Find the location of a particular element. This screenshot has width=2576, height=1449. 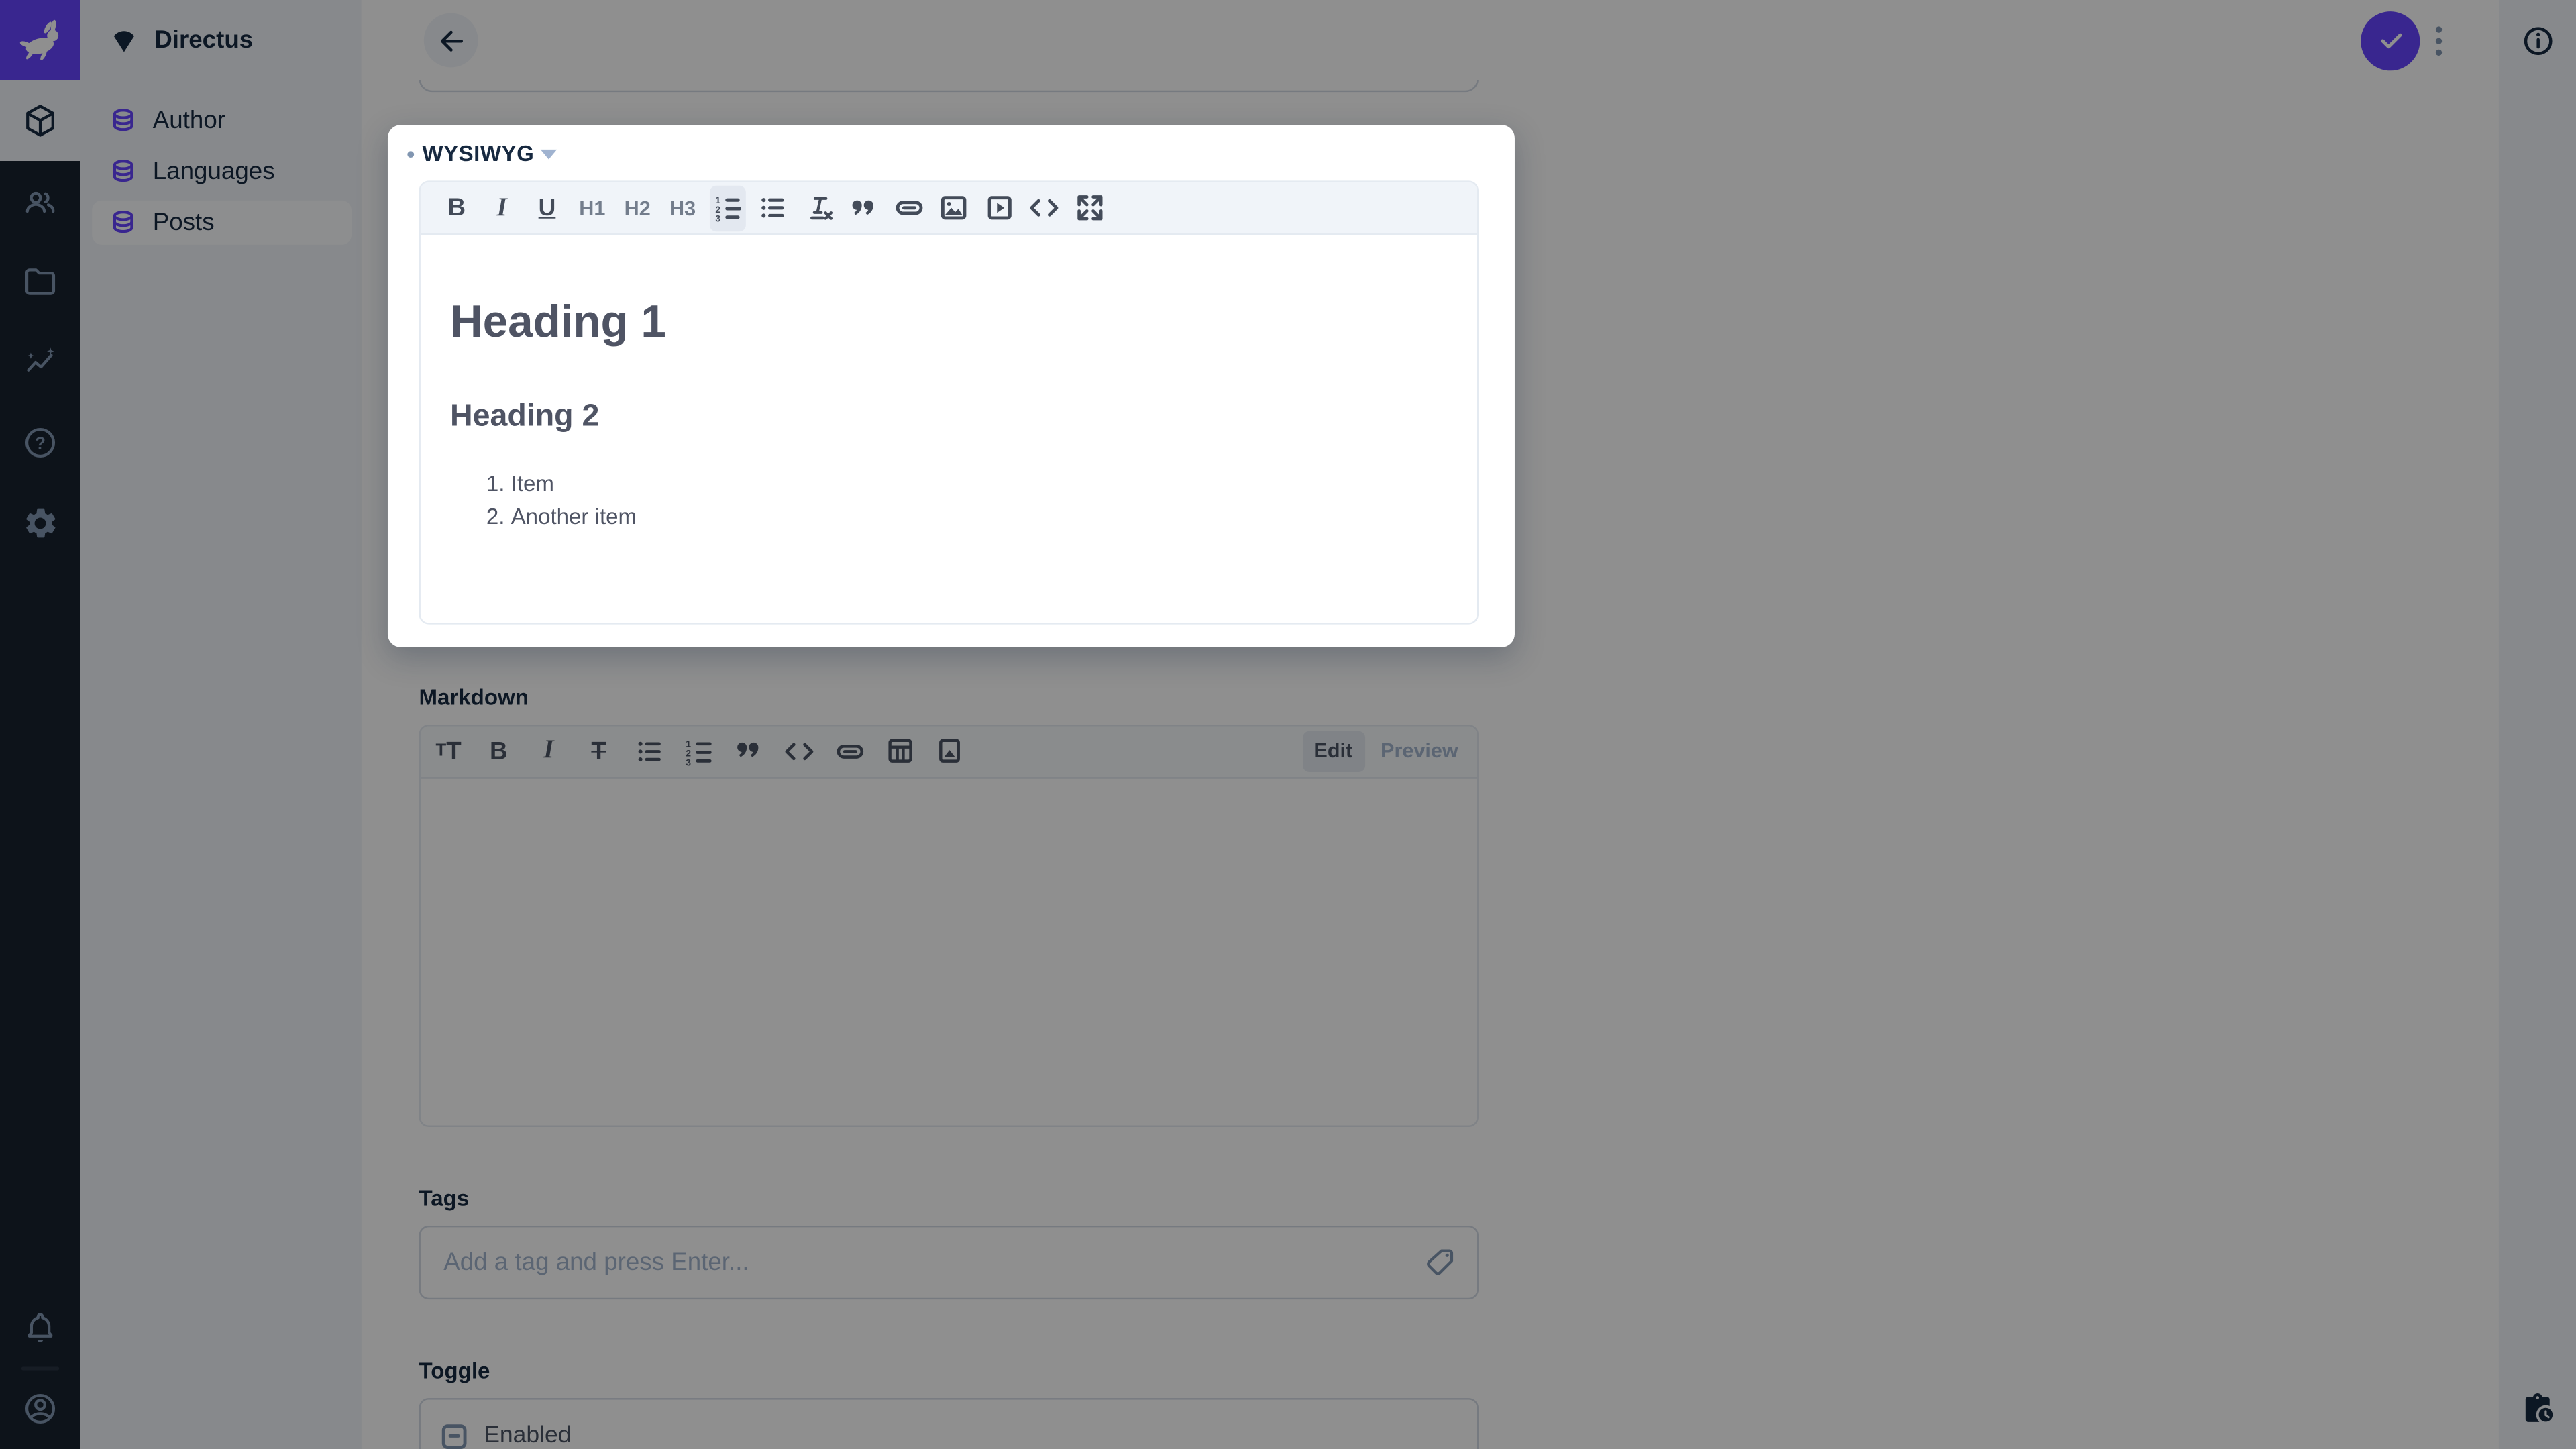

image-button is located at coordinates (954, 208).